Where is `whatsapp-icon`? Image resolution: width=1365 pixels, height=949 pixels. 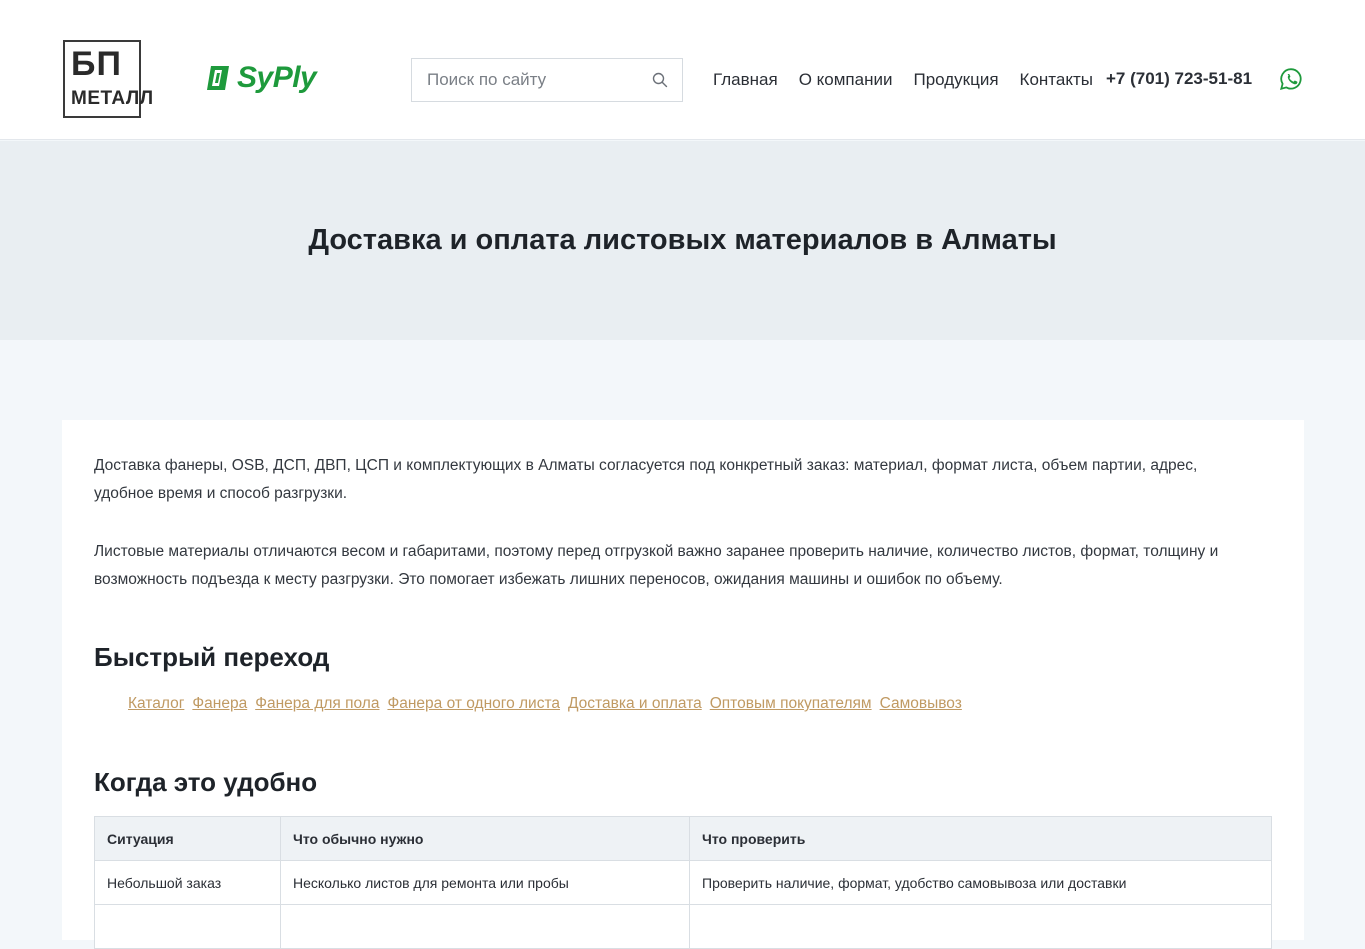 whatsapp-icon is located at coordinates (1291, 79).